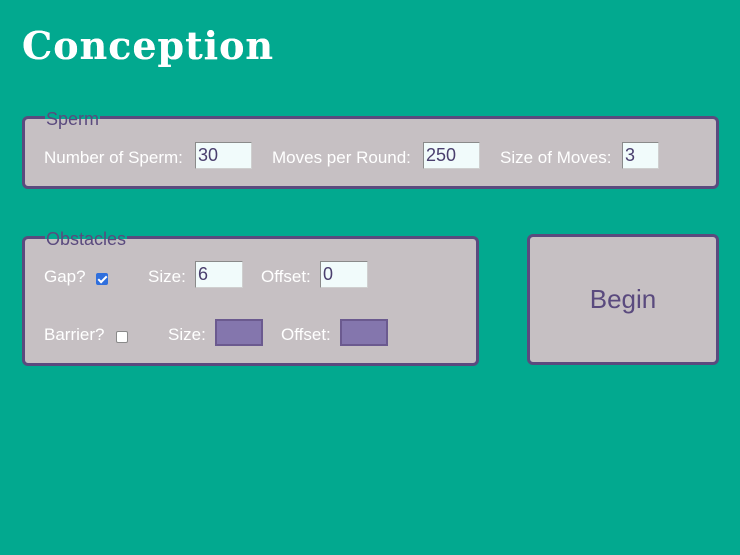  What do you see at coordinates (148, 45) in the screenshot?
I see `app-title: Conception` at bounding box center [148, 45].